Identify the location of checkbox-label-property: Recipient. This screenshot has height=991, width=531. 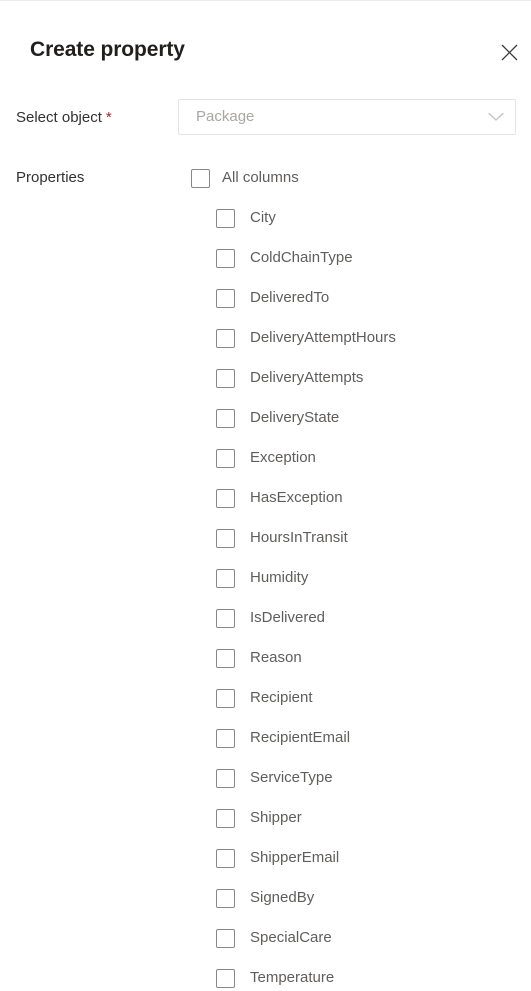
(281, 697).